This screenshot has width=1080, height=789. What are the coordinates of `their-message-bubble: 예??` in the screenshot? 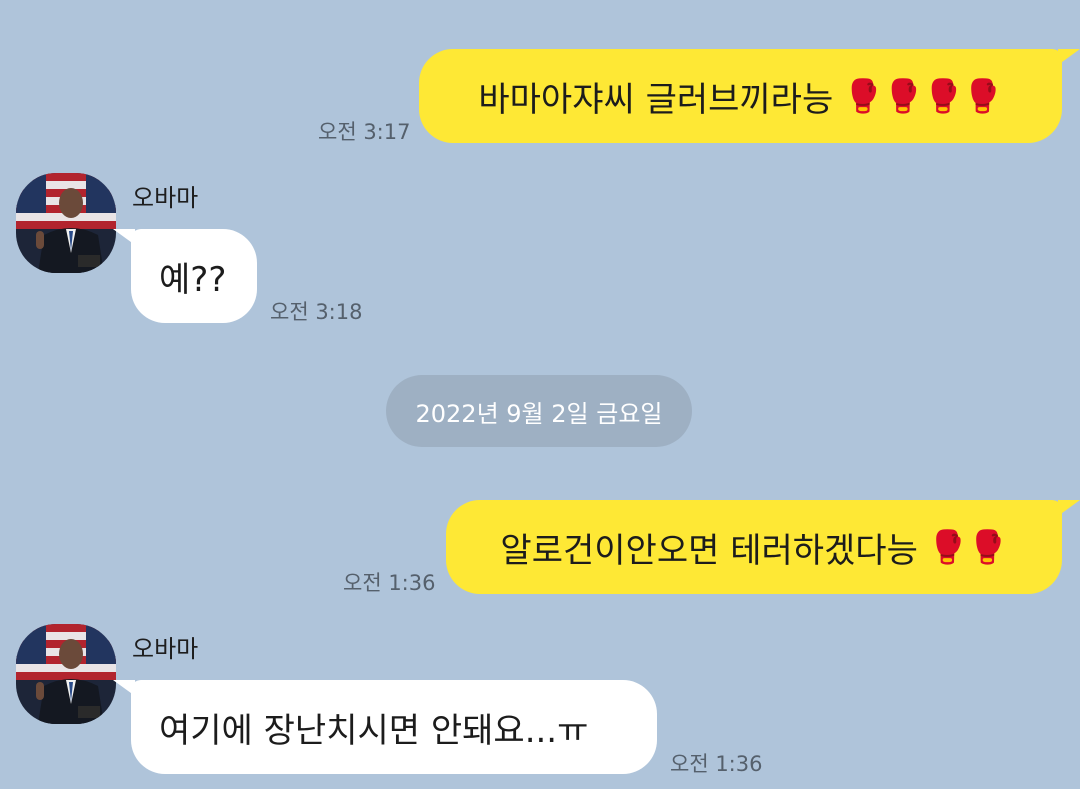 It's located at (194, 276).